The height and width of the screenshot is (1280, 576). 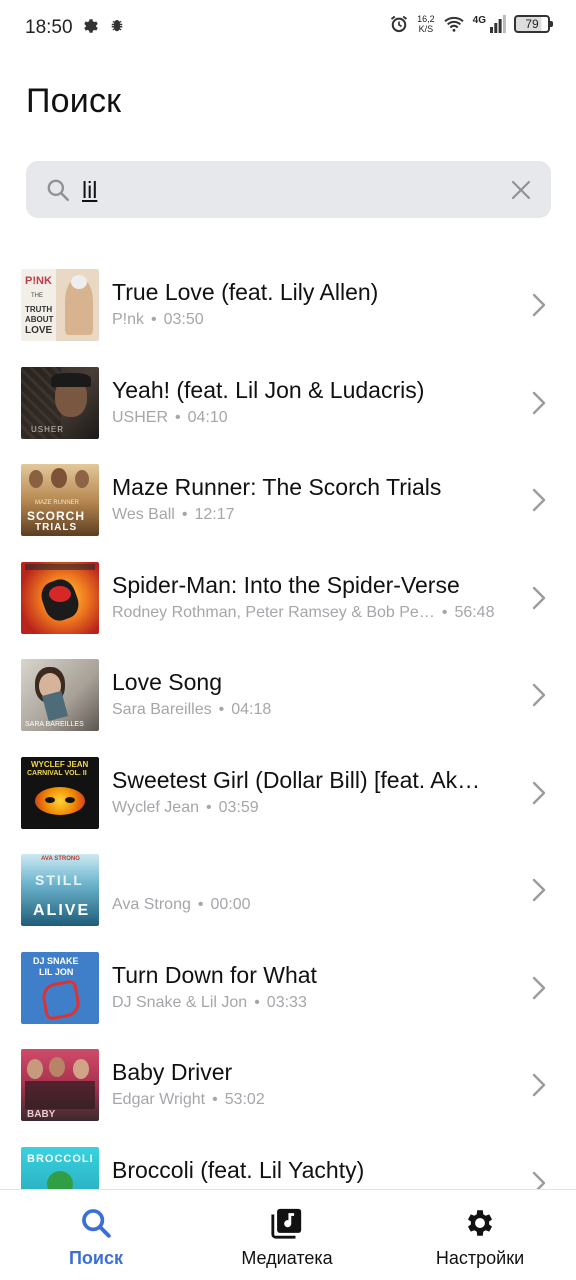 What do you see at coordinates (479, 20) in the screenshot?
I see `network-type: 4G` at bounding box center [479, 20].